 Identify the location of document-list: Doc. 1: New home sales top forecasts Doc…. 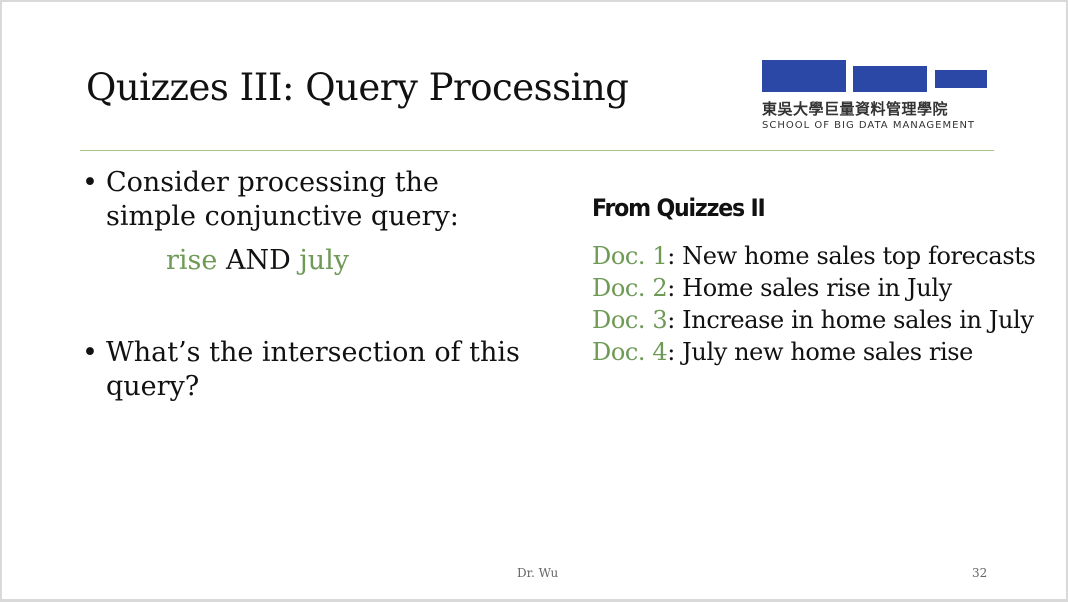
(814, 304).